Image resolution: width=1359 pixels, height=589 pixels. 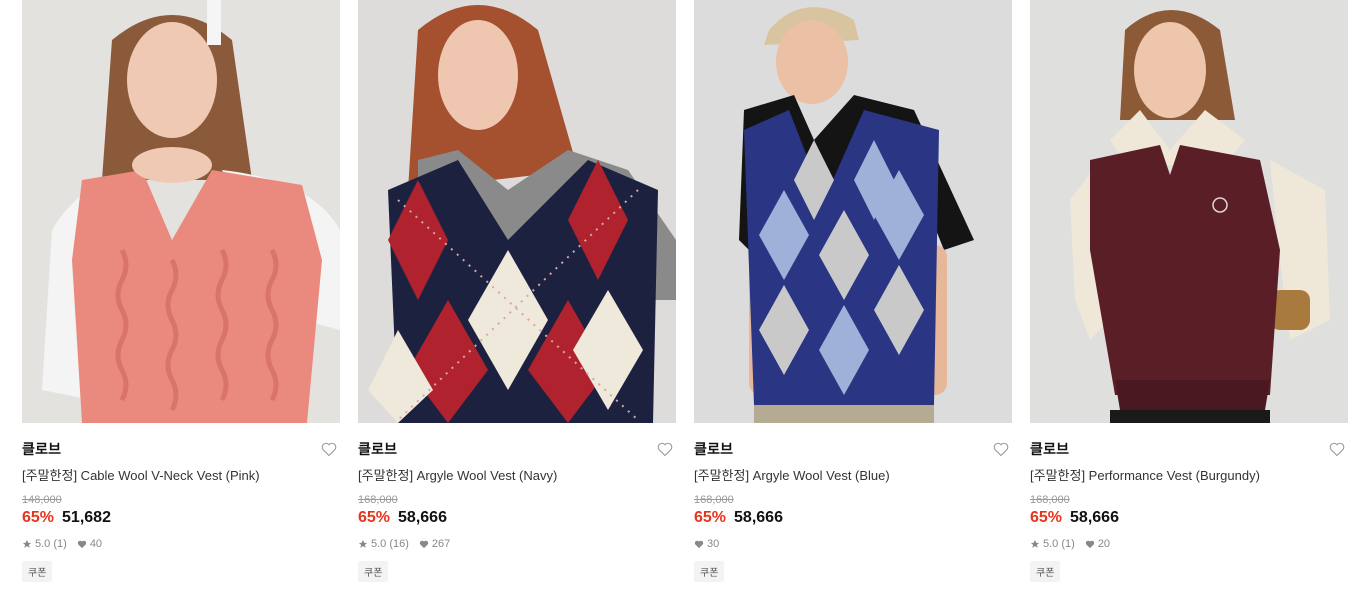 What do you see at coordinates (853, 474) in the screenshot?
I see `product-name: [주말한정] Argyle Wool Vest (Blue)` at bounding box center [853, 474].